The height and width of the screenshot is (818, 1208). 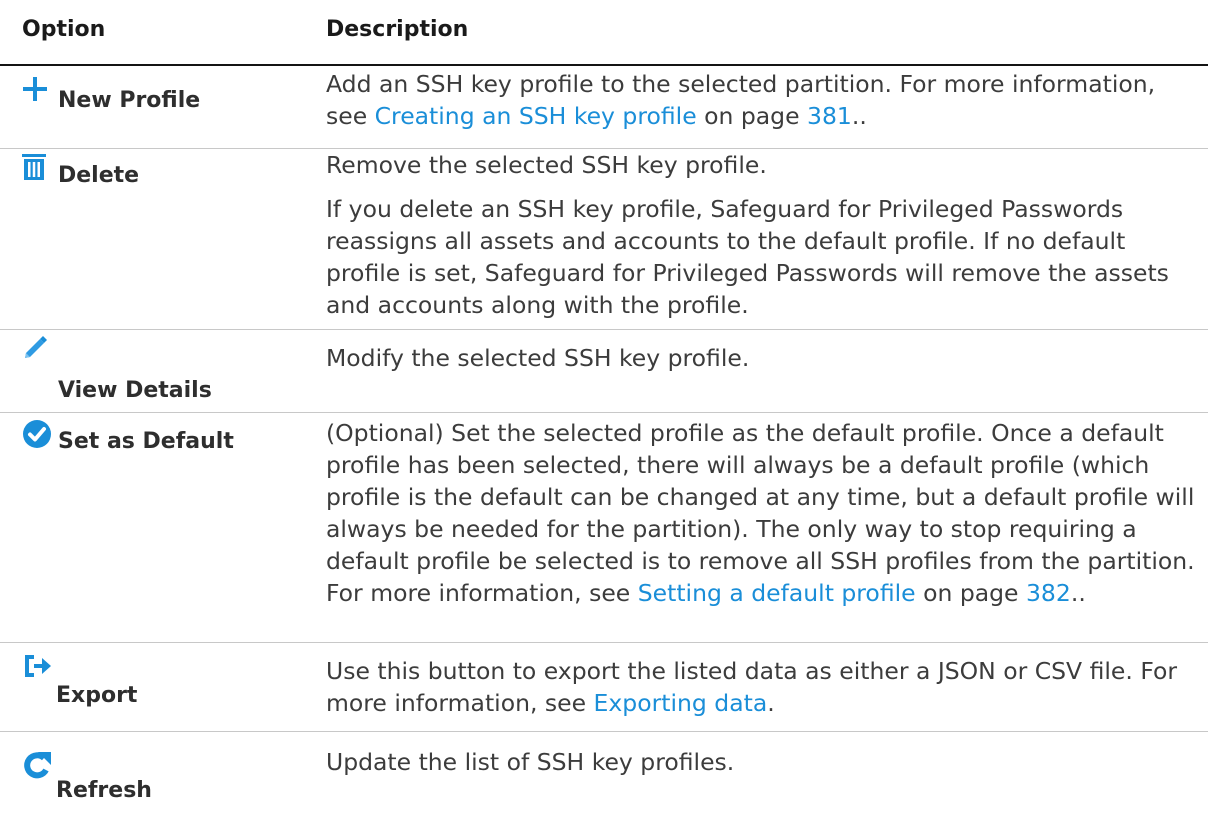 What do you see at coordinates (135, 390) in the screenshot?
I see `option-label: View Details` at bounding box center [135, 390].